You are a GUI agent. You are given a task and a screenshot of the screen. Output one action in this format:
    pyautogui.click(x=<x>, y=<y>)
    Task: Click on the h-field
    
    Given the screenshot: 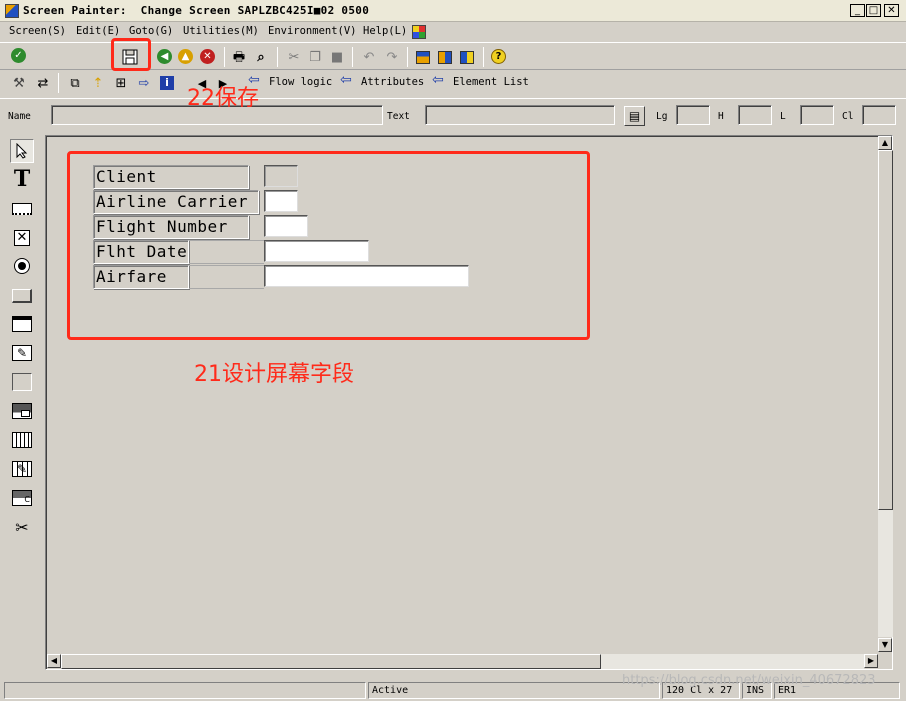 What is the action you would take?
    pyautogui.click(x=755, y=115)
    